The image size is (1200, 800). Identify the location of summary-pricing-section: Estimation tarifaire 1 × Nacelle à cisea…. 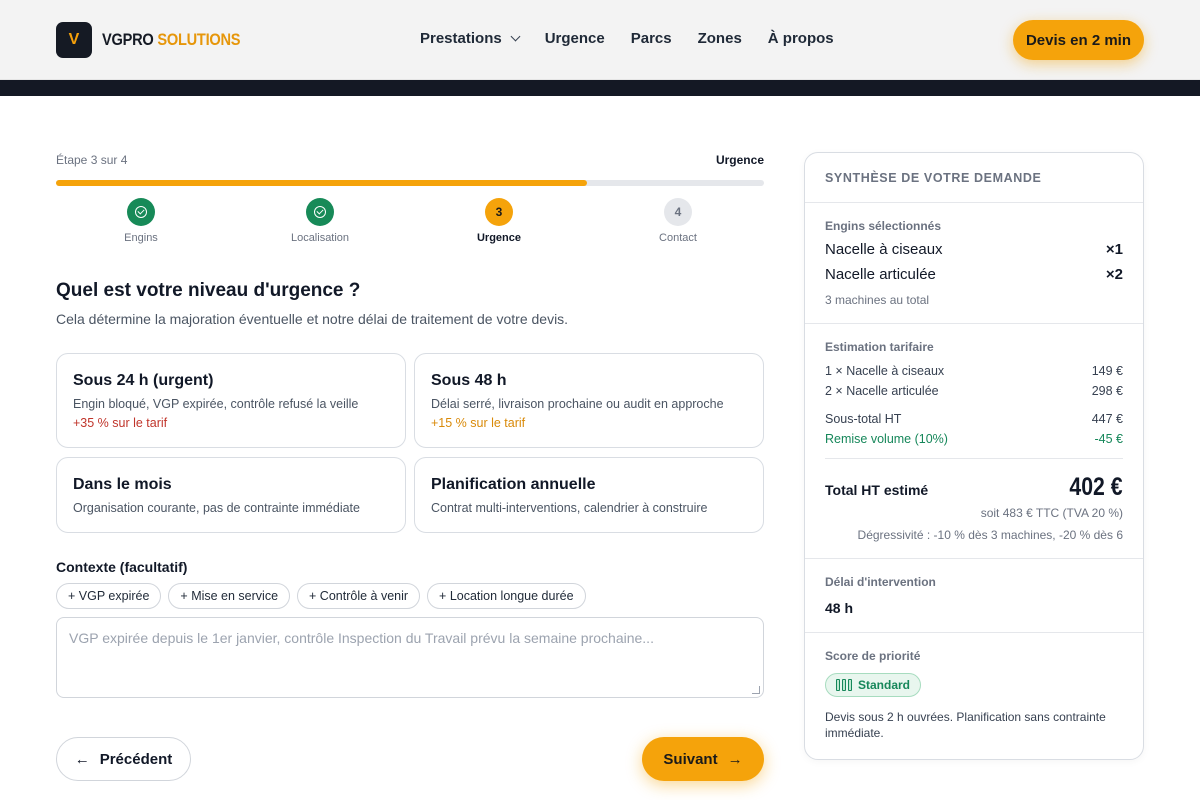
(974, 441).